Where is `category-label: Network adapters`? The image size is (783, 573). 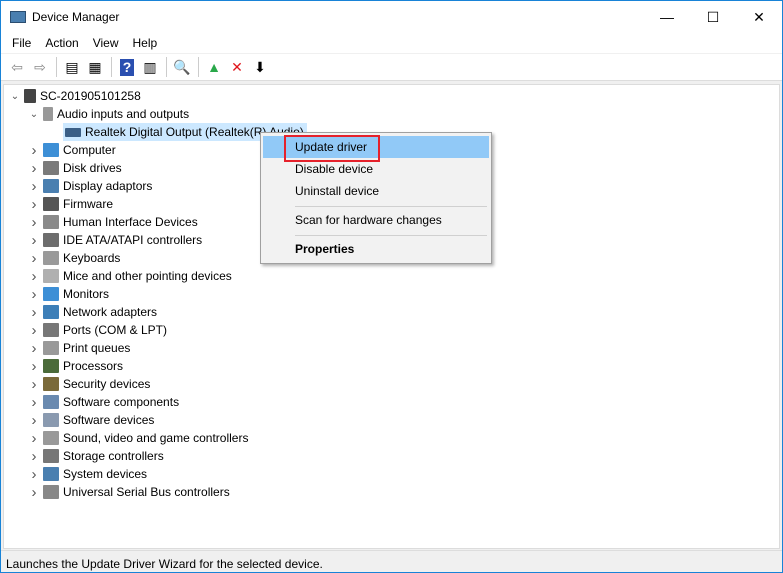 category-label: Network adapters is located at coordinates (110, 312).